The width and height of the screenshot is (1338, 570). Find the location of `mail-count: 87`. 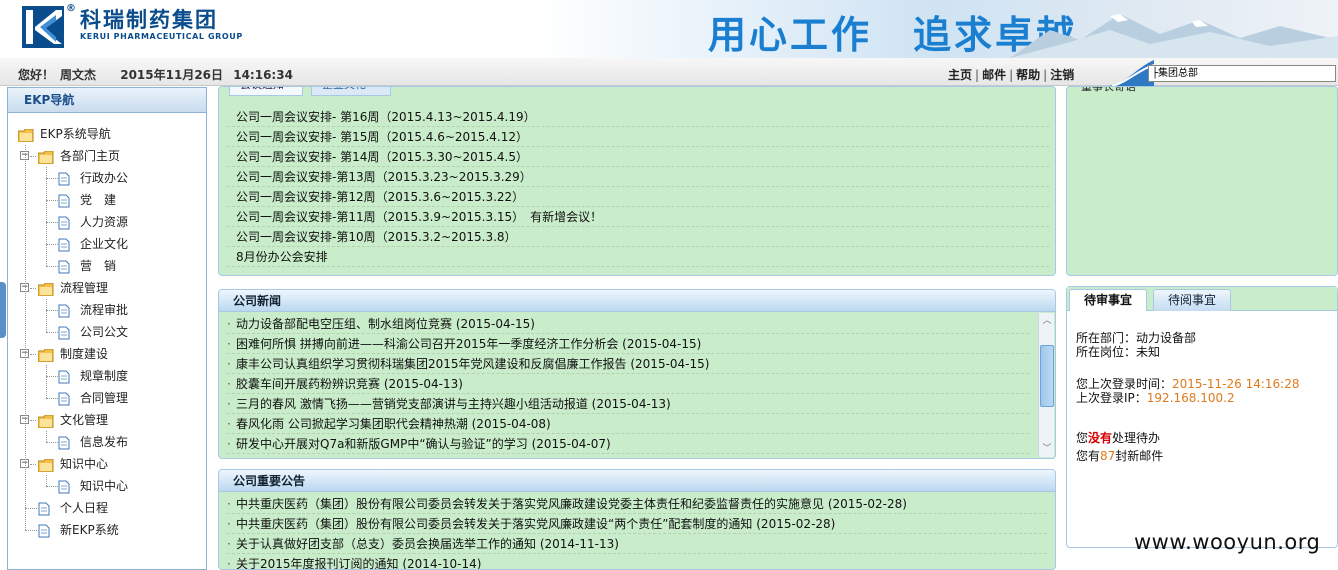

mail-count: 87 is located at coordinates (1108, 456).